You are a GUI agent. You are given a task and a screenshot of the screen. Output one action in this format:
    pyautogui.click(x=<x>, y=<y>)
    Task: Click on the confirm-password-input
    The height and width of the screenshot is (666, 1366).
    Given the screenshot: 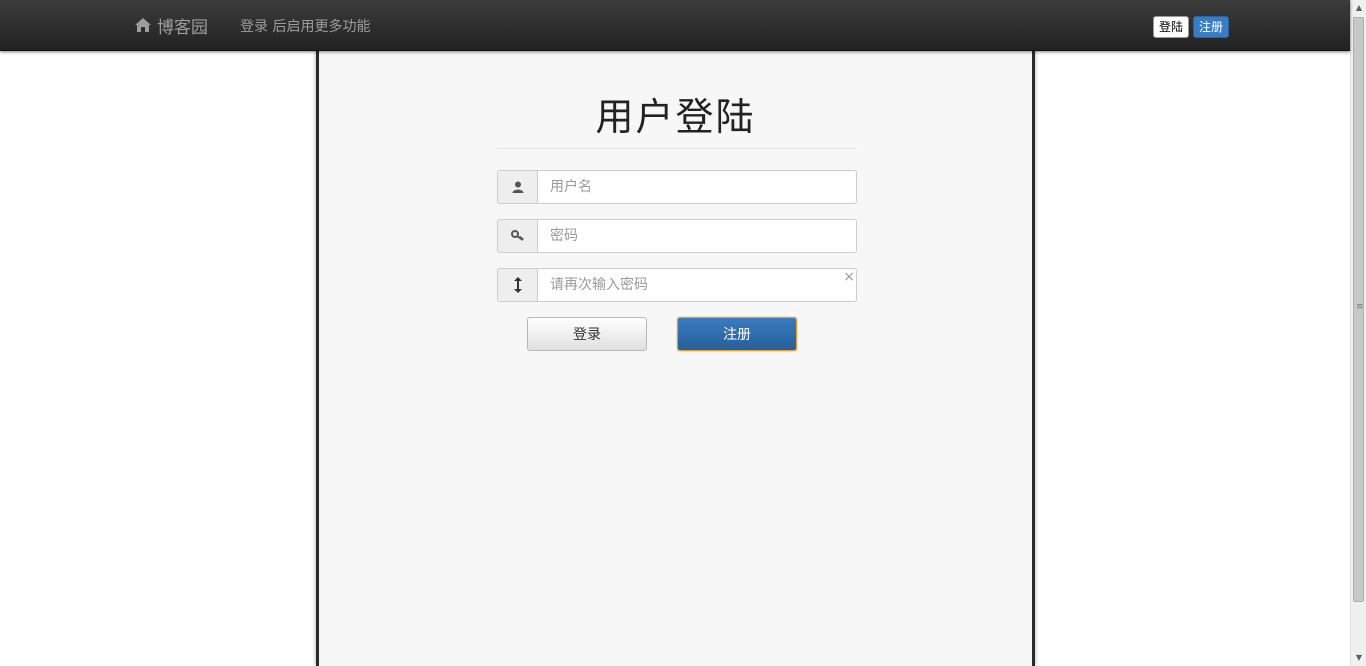 What is the action you would take?
    pyautogui.click(x=697, y=285)
    